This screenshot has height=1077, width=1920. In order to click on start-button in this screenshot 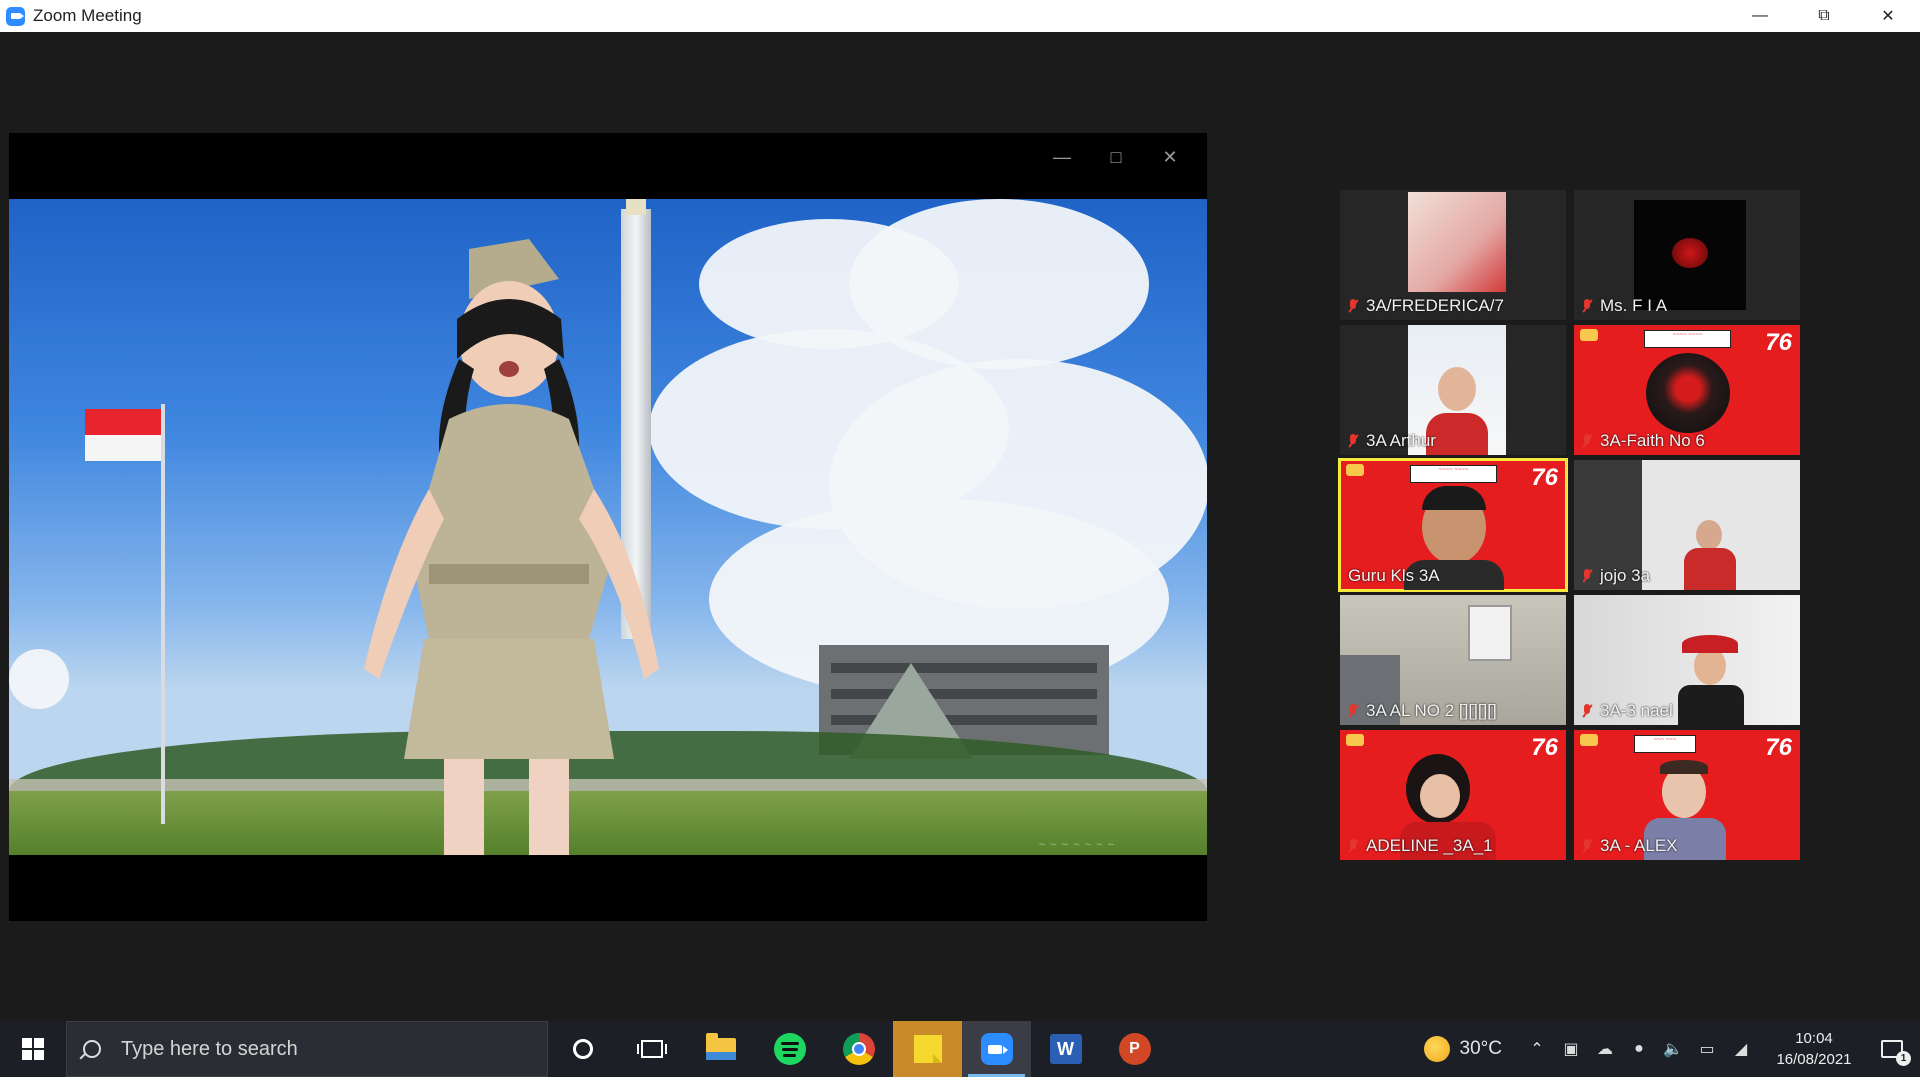, I will do `click(33, 1049)`.